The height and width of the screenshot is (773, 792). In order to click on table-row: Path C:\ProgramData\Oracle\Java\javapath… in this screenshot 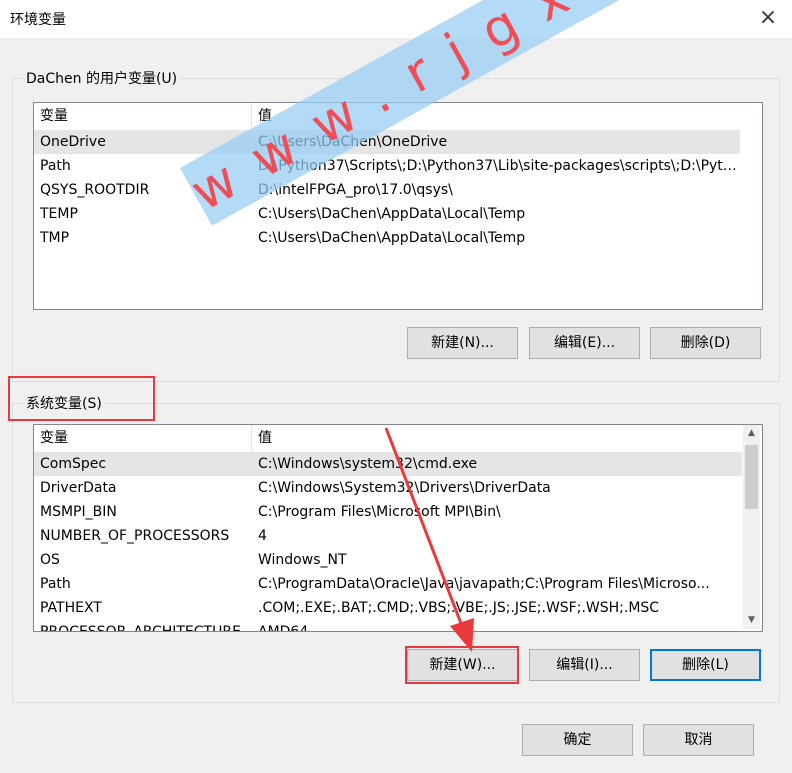, I will do `click(388, 584)`.